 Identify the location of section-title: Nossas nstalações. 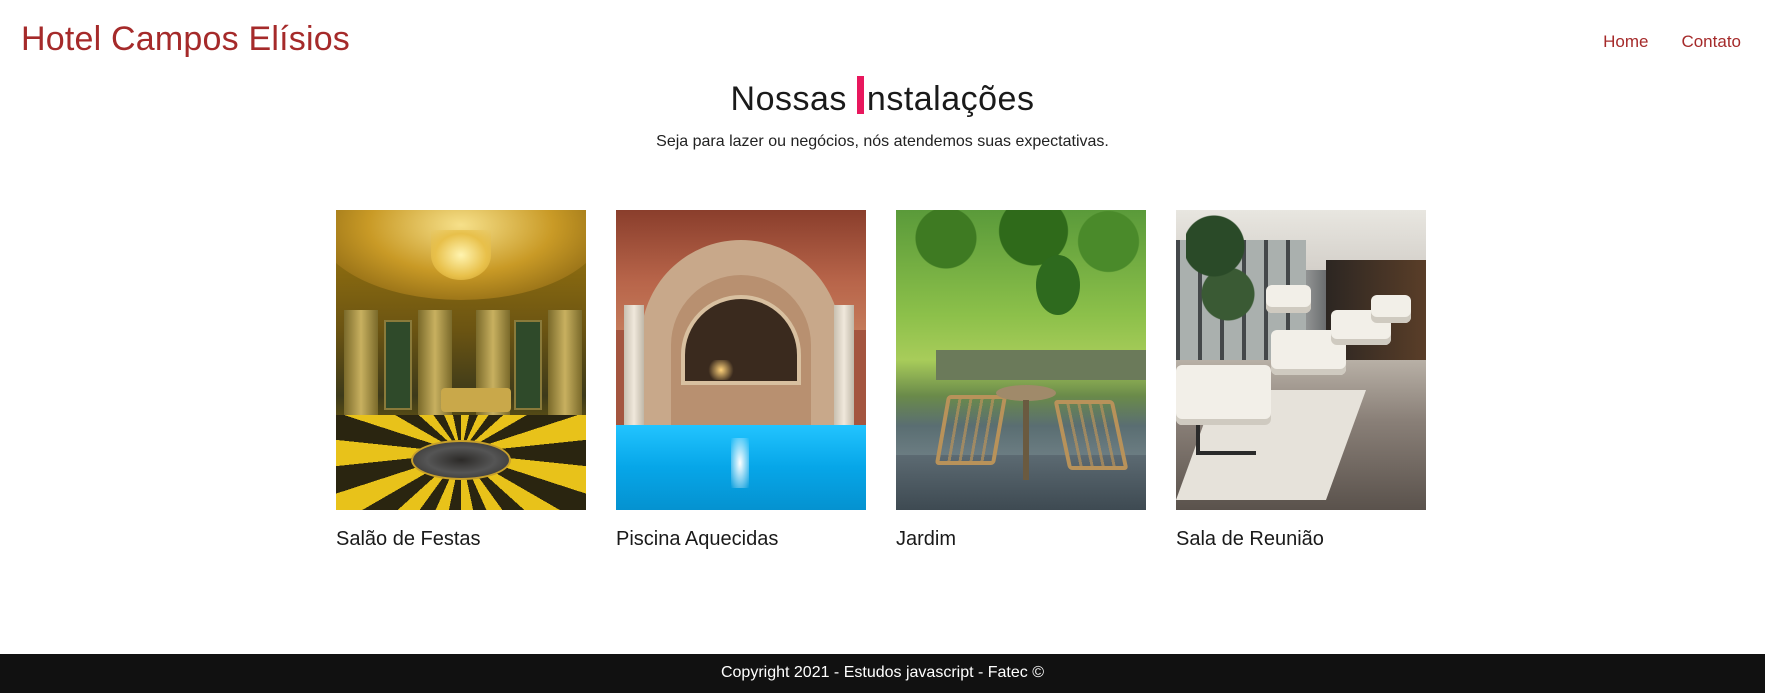
(882, 97).